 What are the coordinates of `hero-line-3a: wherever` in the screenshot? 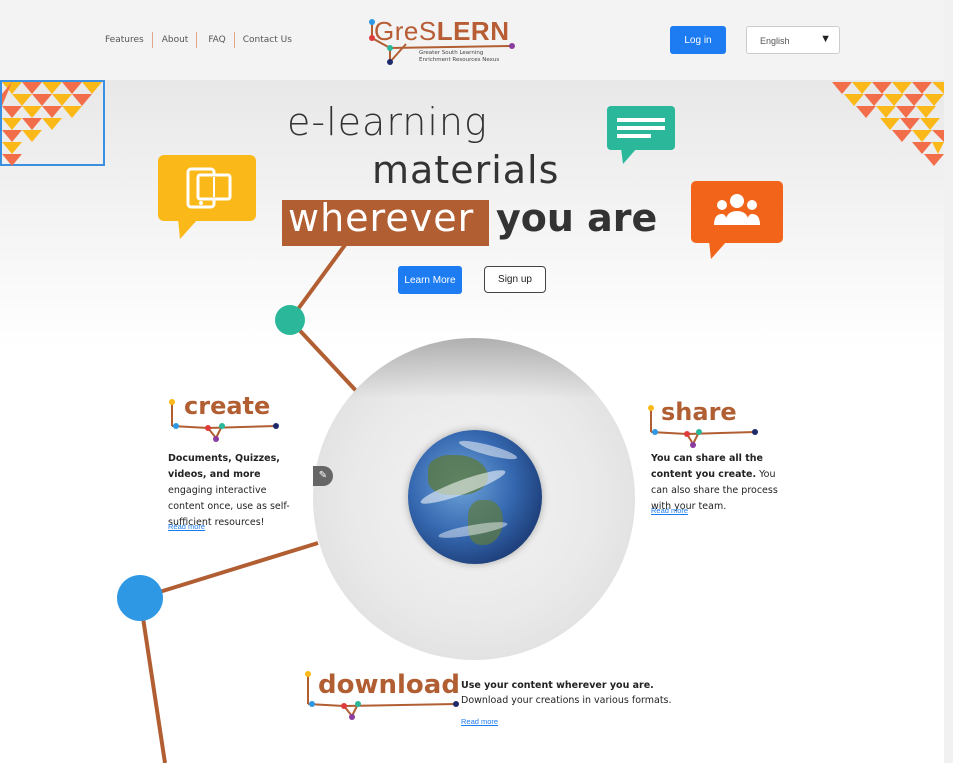 It's located at (381, 218).